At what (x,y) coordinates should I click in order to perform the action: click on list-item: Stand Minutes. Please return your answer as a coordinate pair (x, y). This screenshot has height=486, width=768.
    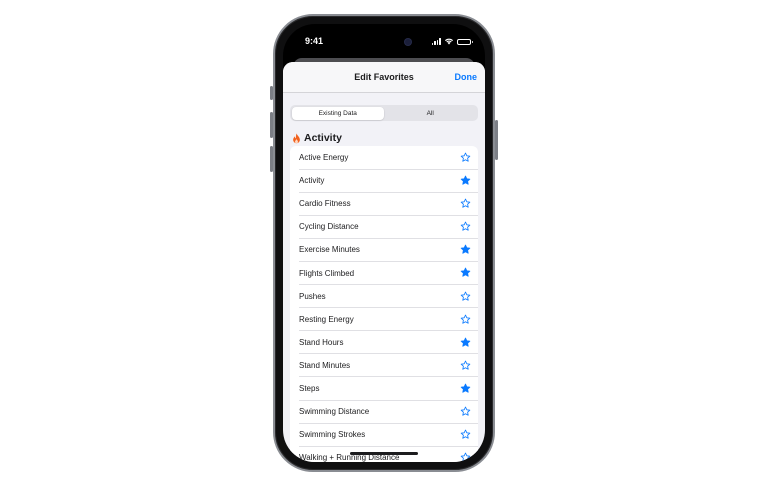
    Looking at the image, I should click on (384, 366).